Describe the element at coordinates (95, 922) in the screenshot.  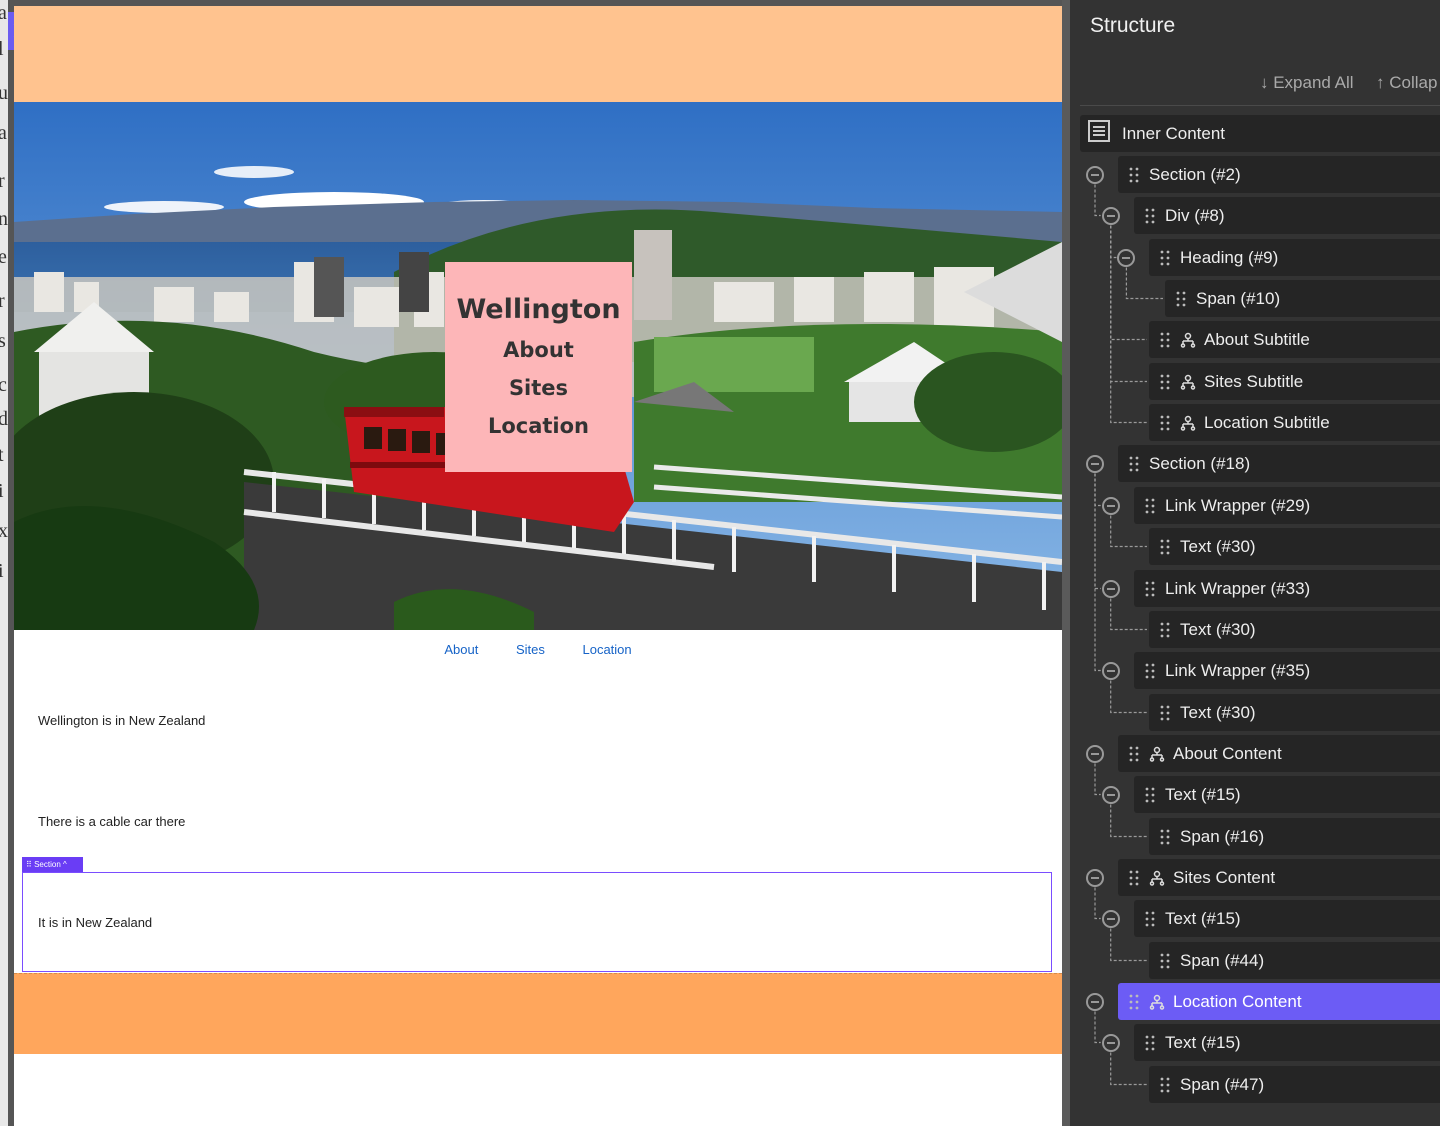
I see `location-content-text: It is in New Zealand` at that location.